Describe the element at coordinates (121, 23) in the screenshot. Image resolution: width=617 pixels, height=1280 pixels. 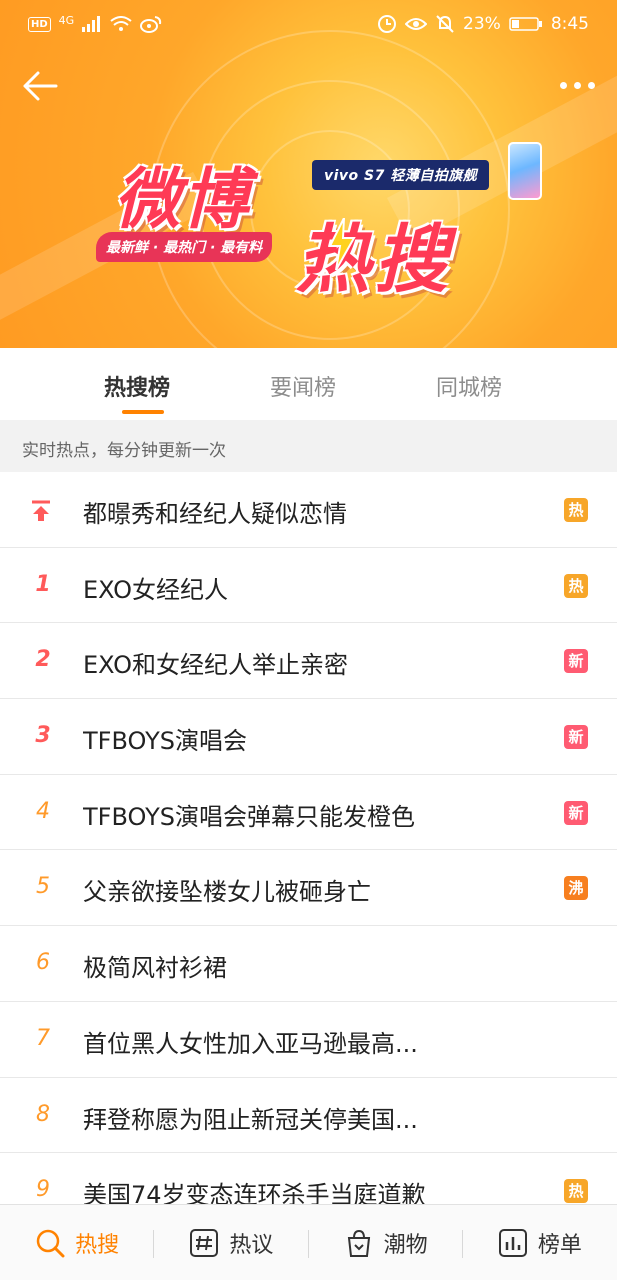
I see `wifi-icon` at that location.